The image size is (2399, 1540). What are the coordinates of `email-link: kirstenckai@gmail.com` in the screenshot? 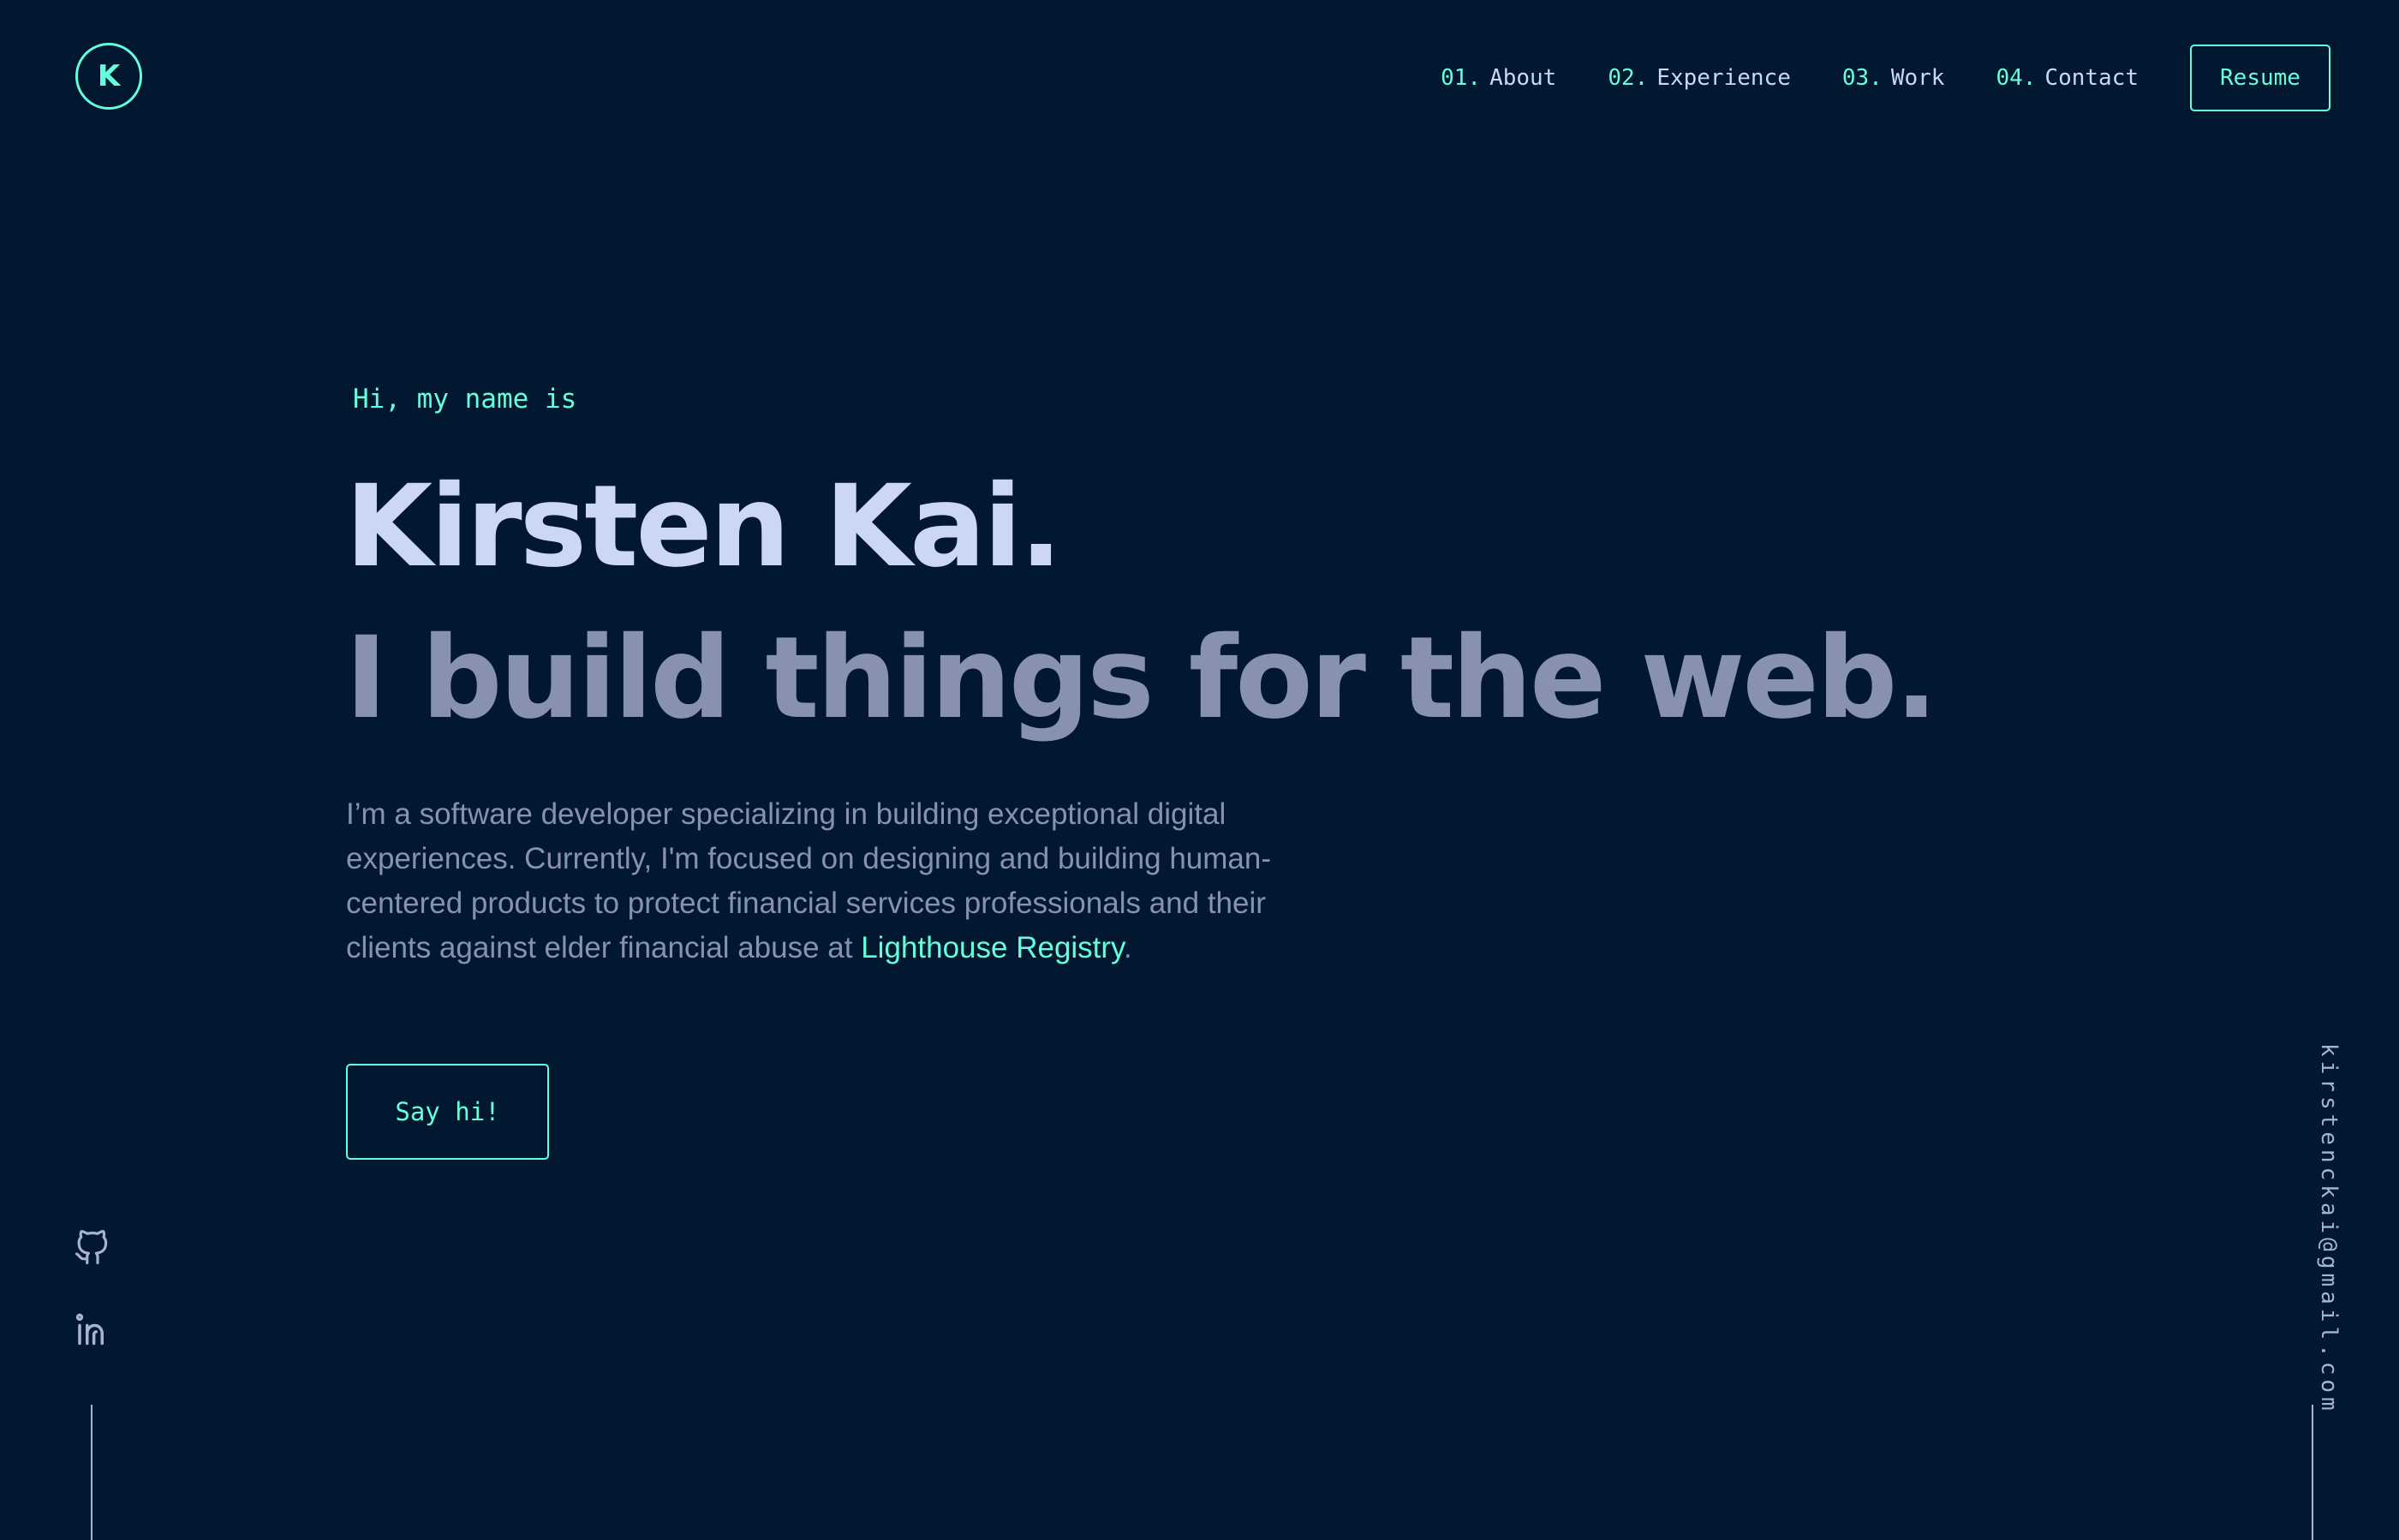 It's located at (2329, 1229).